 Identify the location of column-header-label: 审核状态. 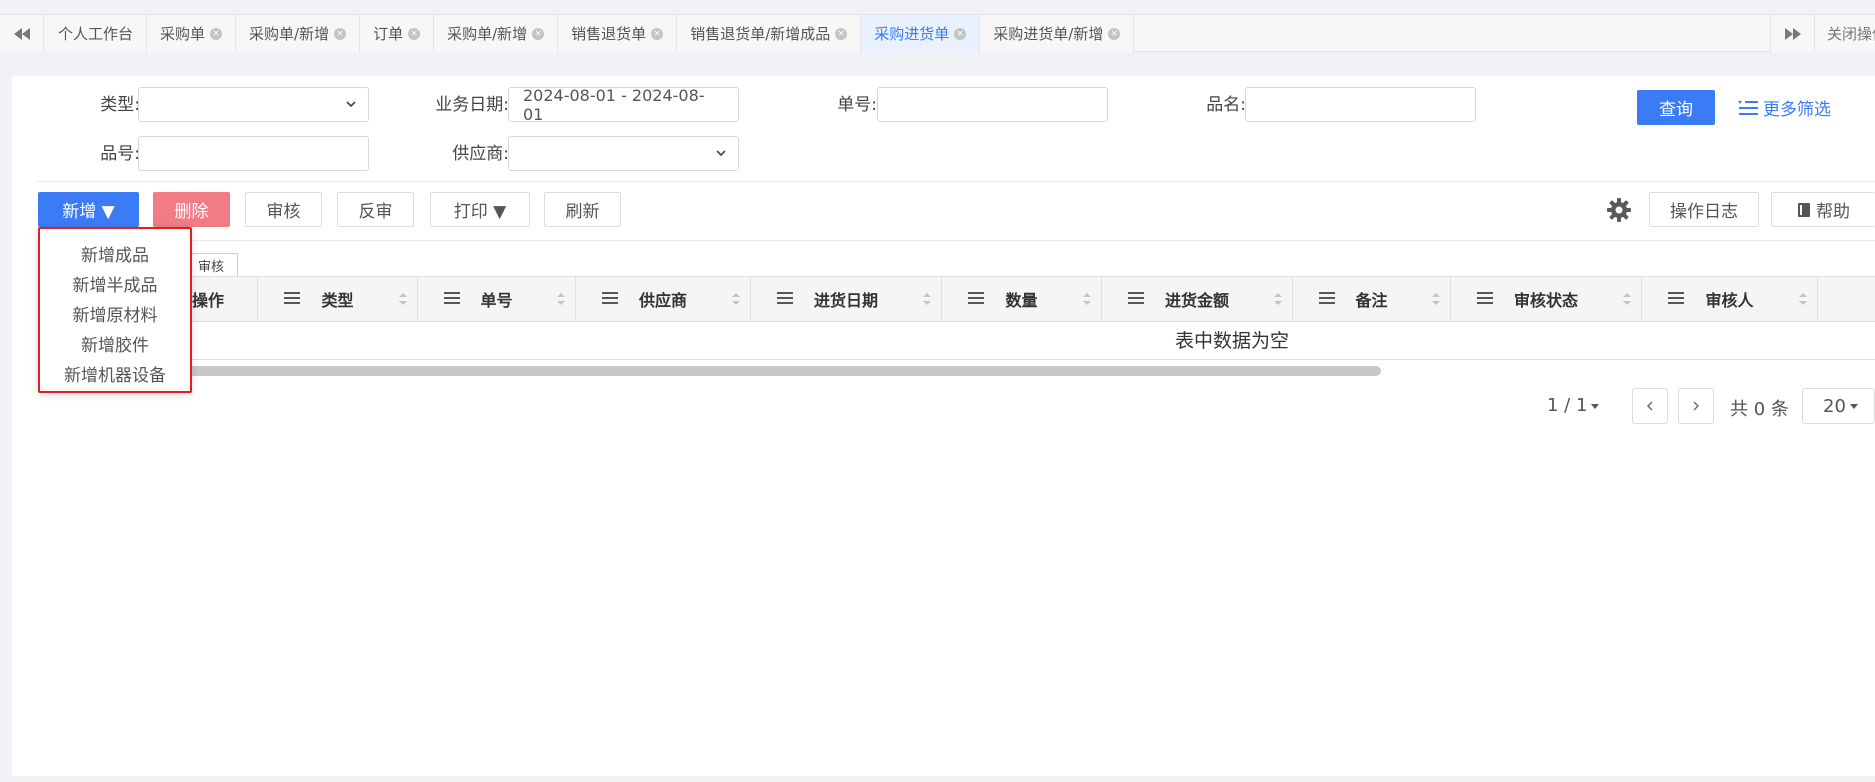
(1545, 300).